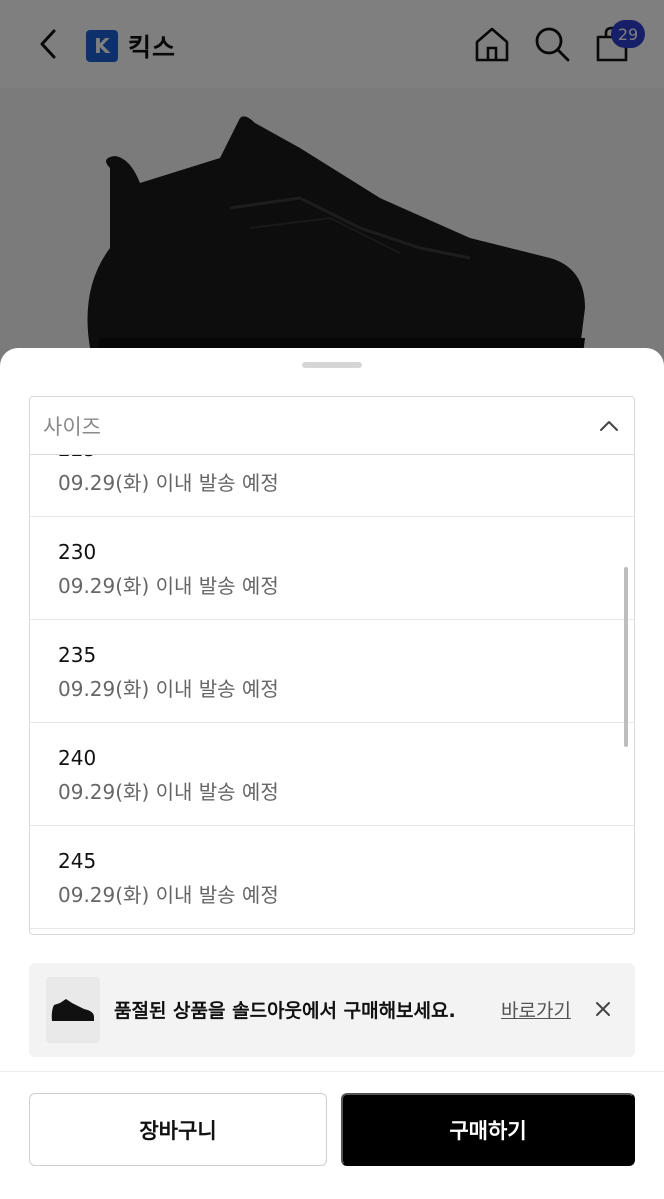 This screenshot has height=1199, width=664. Describe the element at coordinates (488, 1129) in the screenshot. I see `buy-now-button: 구매하기` at that location.